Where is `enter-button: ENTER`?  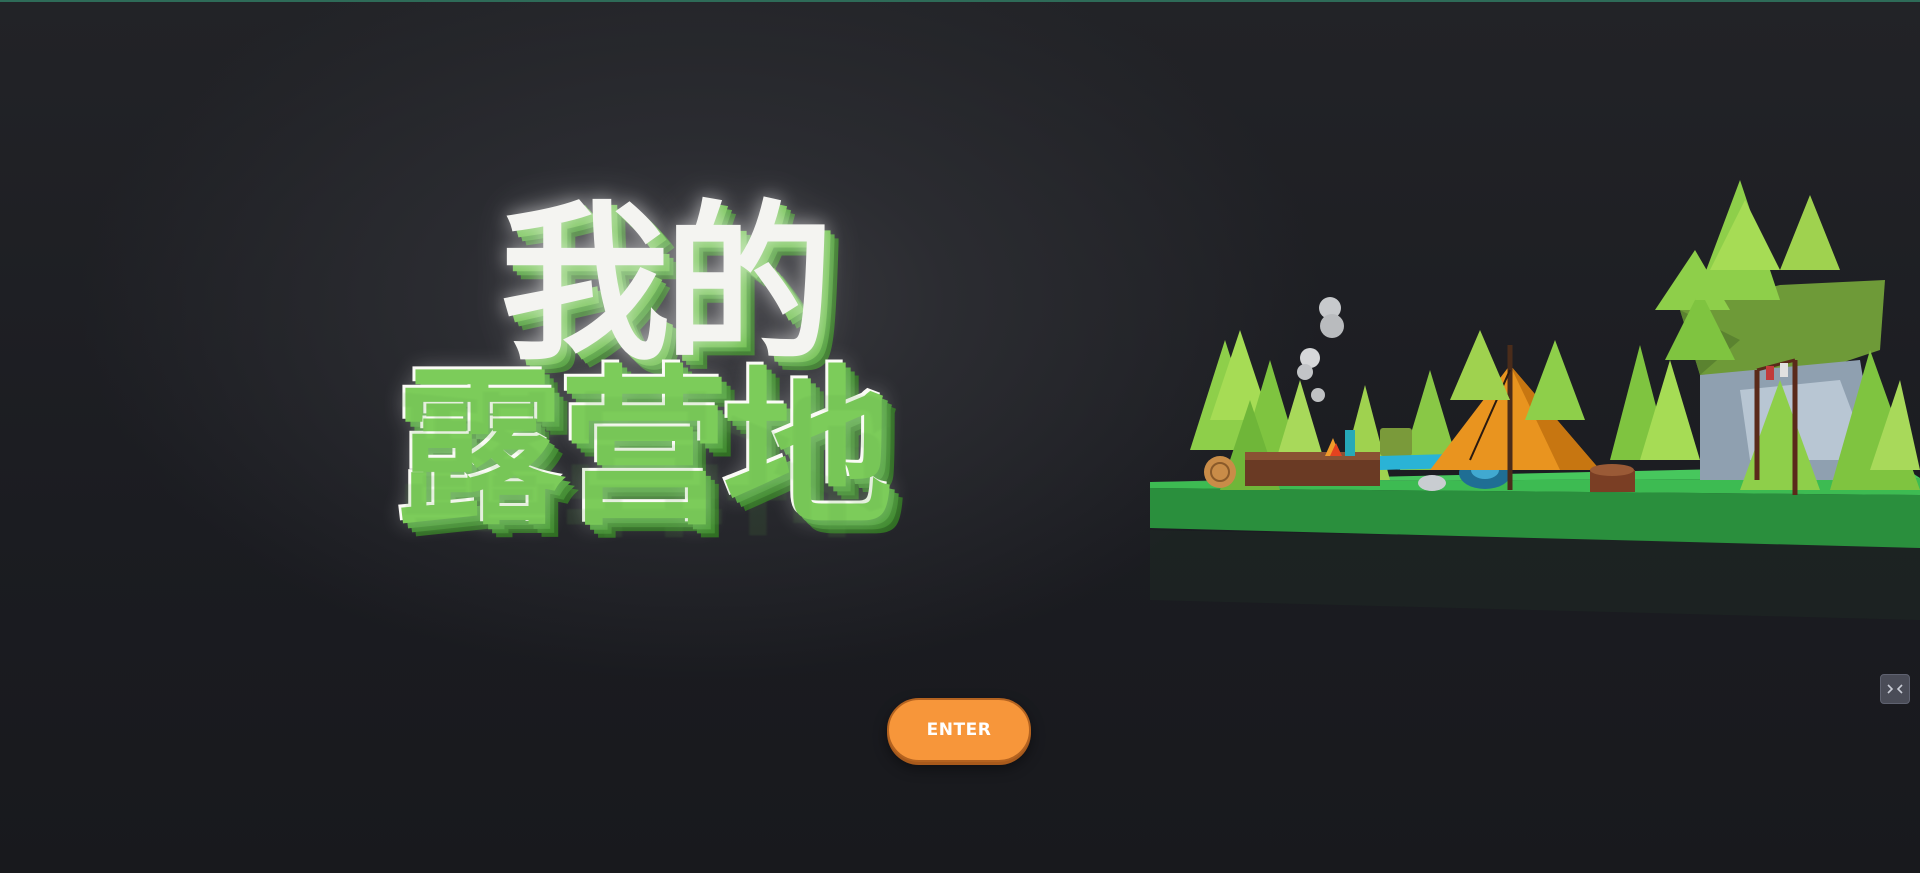
enter-button: ENTER is located at coordinates (959, 730).